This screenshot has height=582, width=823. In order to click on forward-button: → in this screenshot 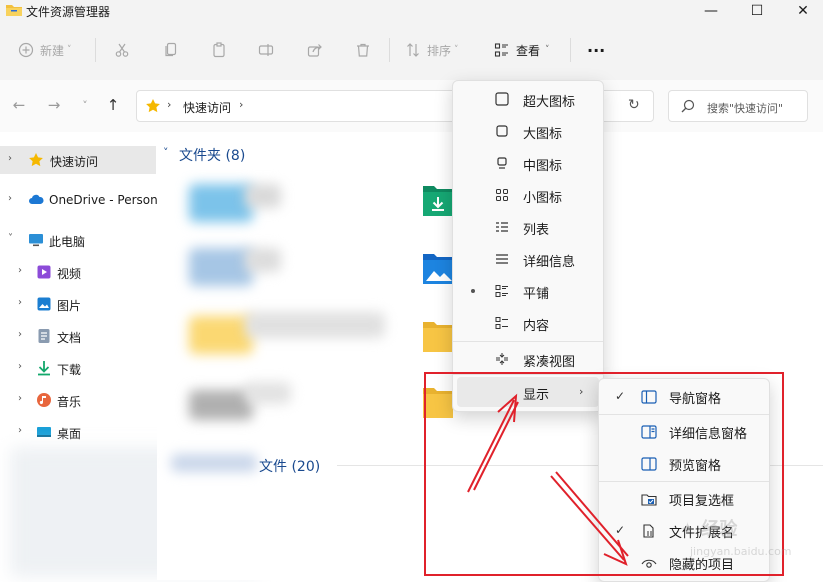, I will do `click(54, 105)`.